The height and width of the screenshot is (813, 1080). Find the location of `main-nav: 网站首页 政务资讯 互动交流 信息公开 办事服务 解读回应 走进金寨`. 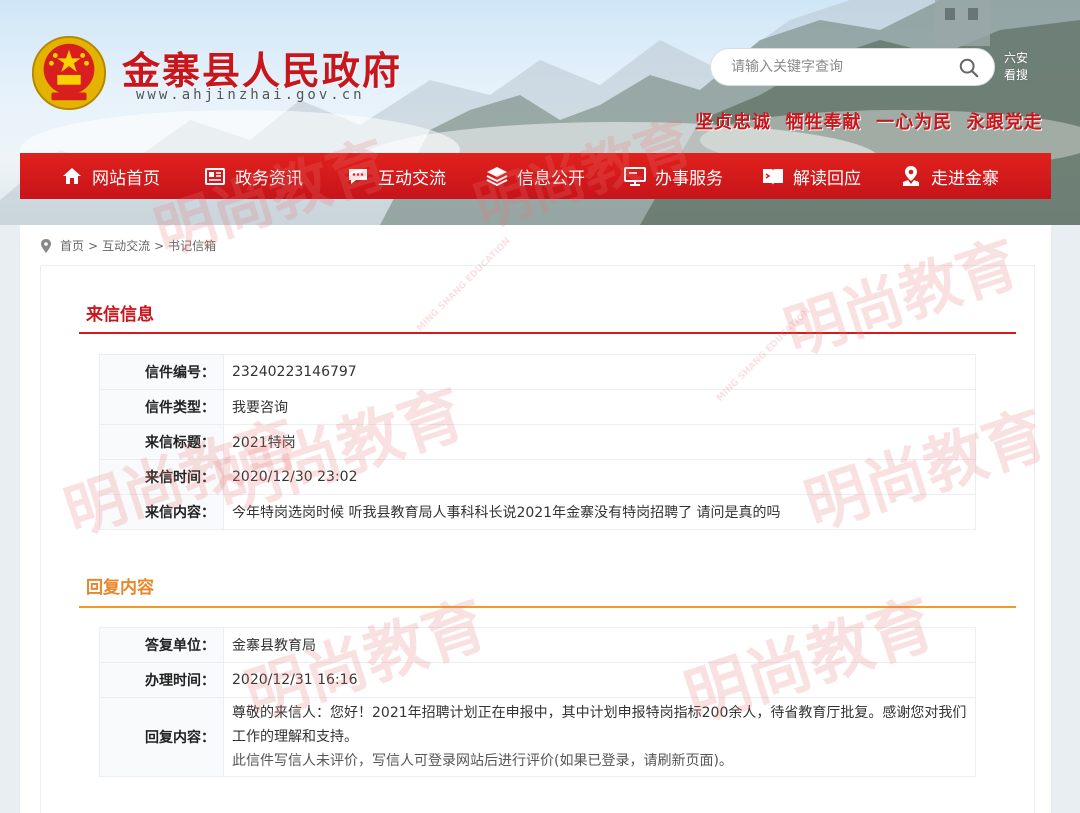

main-nav: 网站首页 政务资讯 互动交流 信息公开 办事服务 解读回应 走进金寨 is located at coordinates (535, 176).